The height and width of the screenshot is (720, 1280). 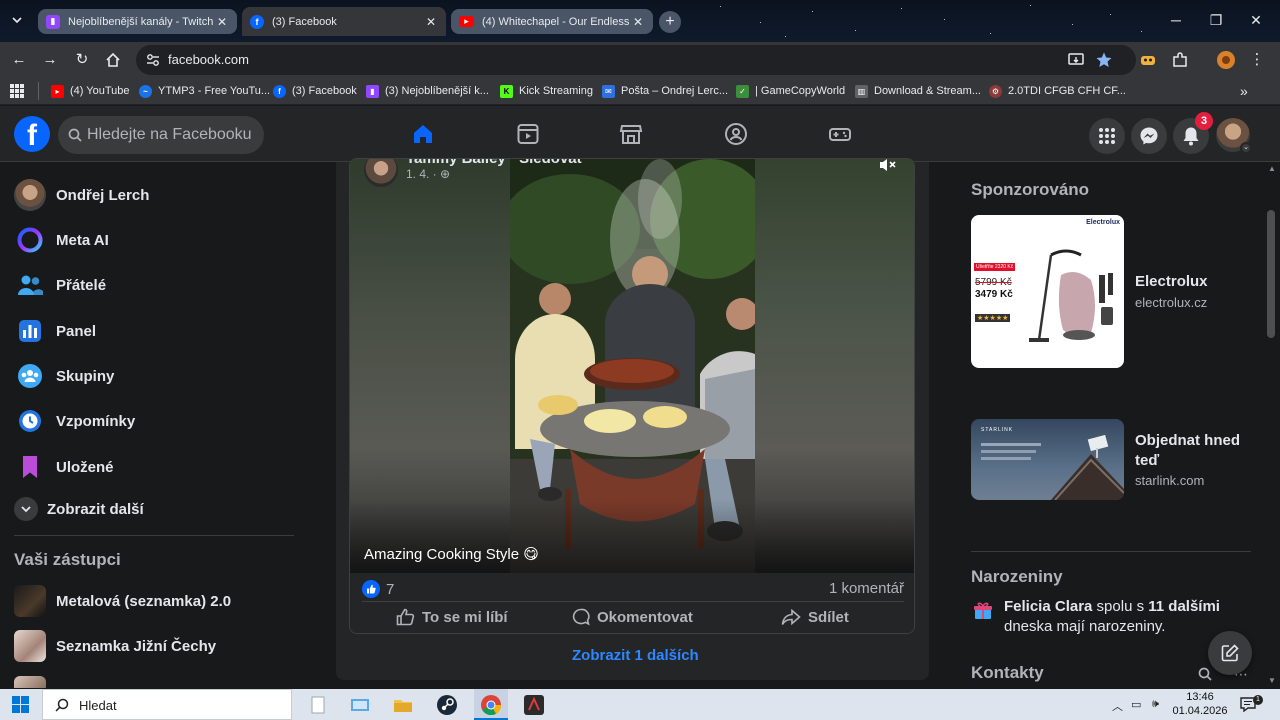 What do you see at coordinates (161, 135) in the screenshot?
I see `facebook-search-input: Hledejte na Facebooku` at bounding box center [161, 135].